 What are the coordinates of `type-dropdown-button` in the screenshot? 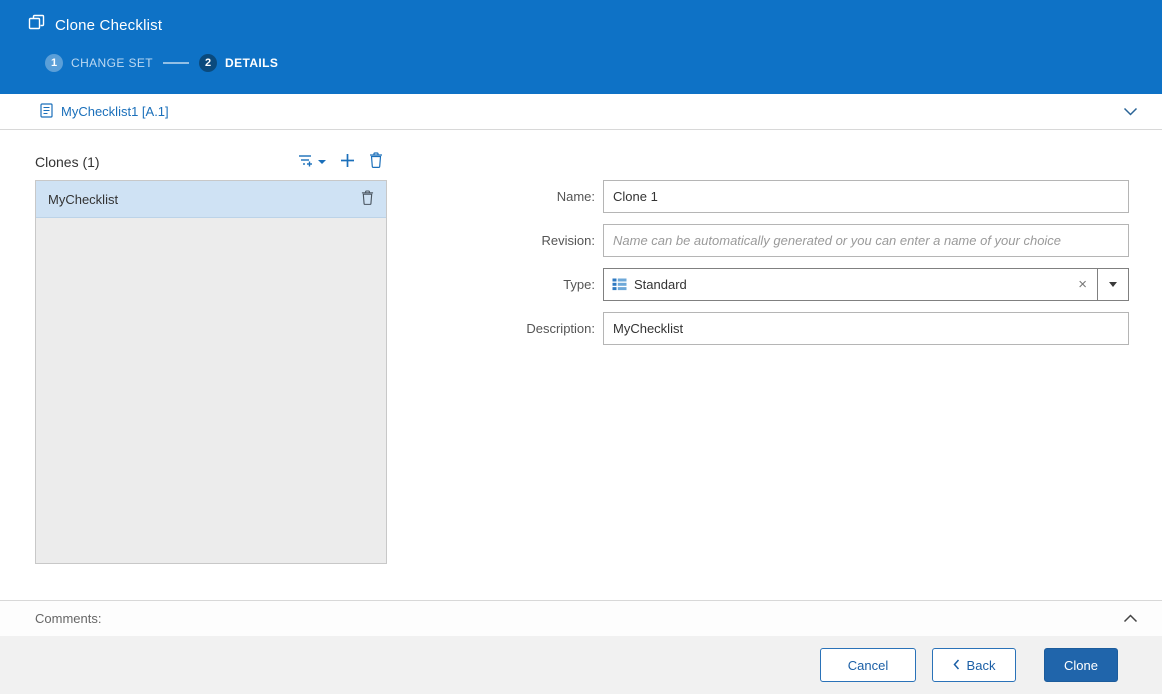 It's located at (1112, 284).